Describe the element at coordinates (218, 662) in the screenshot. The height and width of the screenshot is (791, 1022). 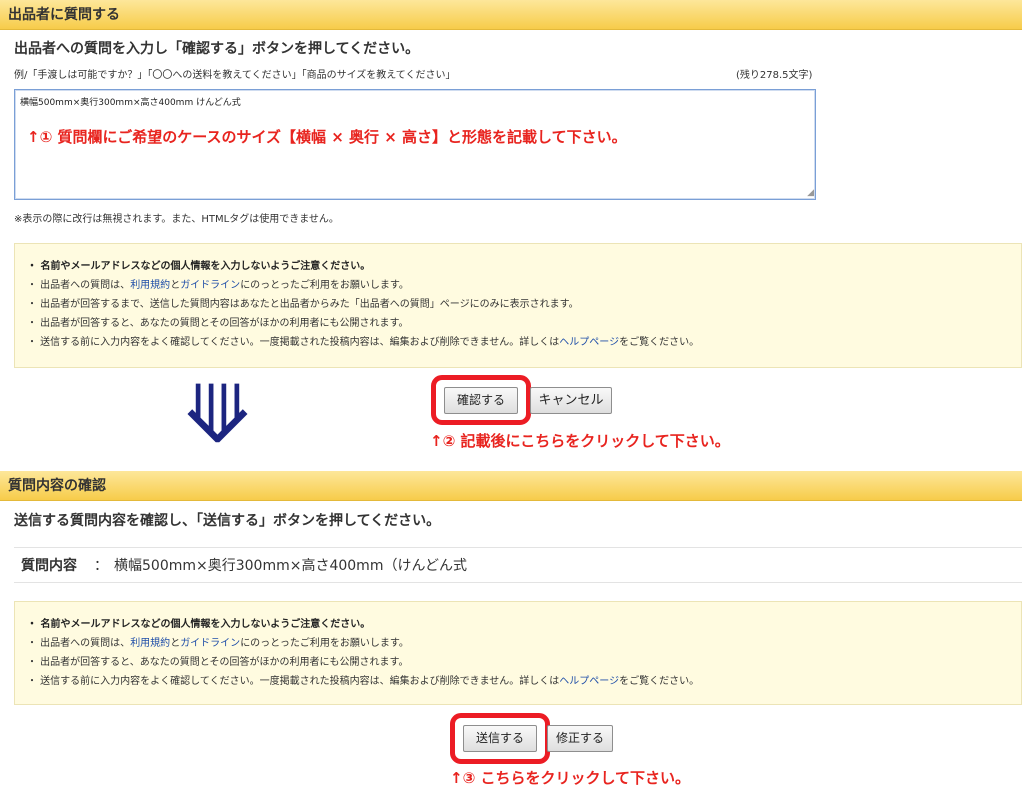
I see `notice-line-3: ・ 出品者が回答すると、あなたの質問とその回答がほかの利用者にも公開されます。` at that location.